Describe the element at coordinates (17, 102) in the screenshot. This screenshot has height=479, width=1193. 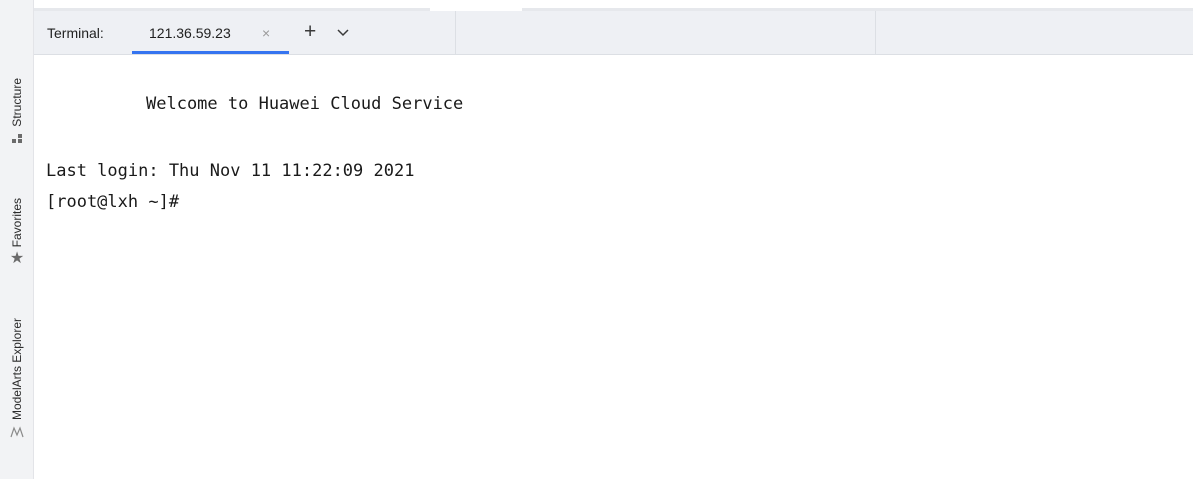
I see `sidebar-tab-label: Structure` at that location.